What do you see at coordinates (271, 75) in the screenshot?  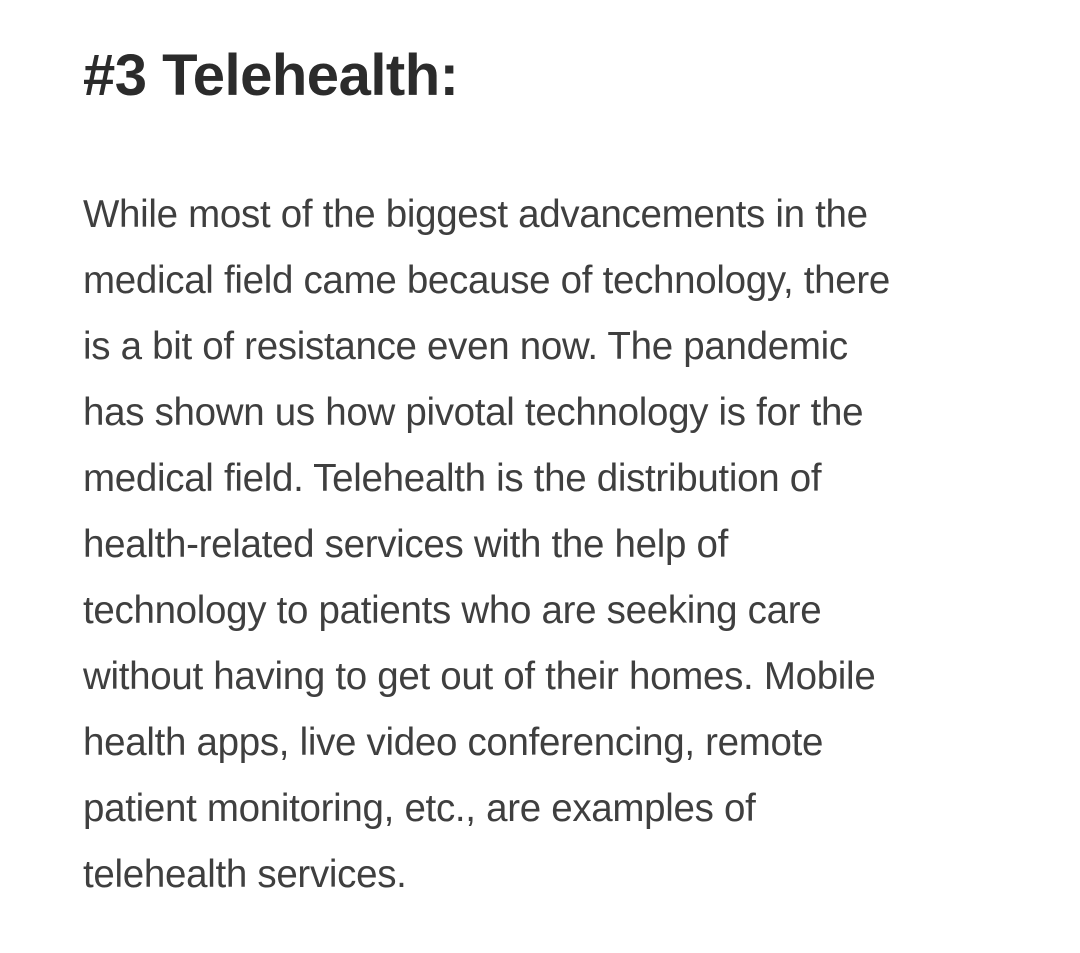 I see `section-heading: #3 Telehealth:` at bounding box center [271, 75].